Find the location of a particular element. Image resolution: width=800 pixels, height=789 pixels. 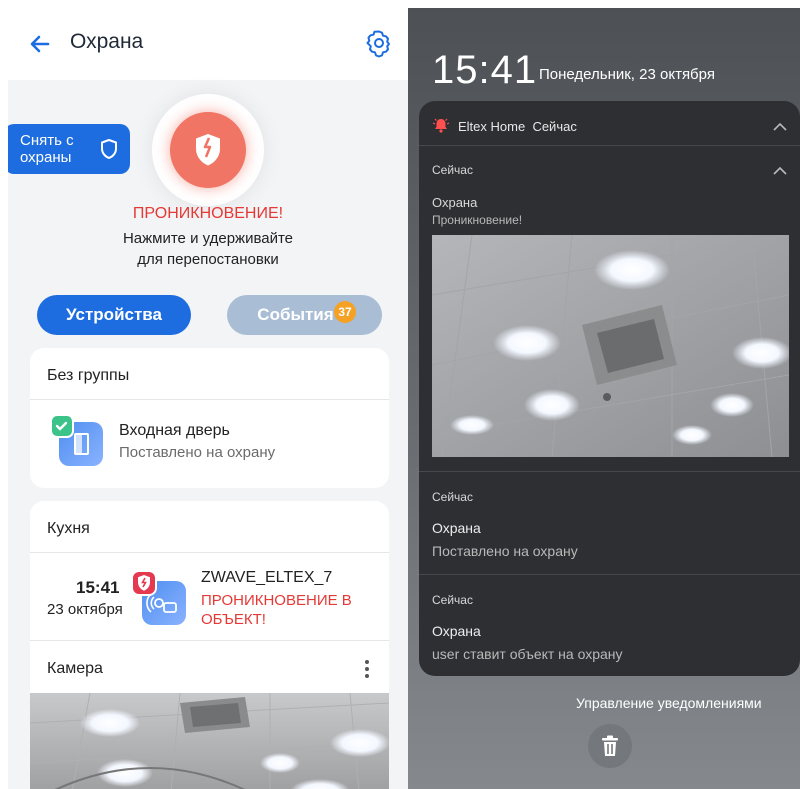

app-header: Охрана is located at coordinates (208, 44).